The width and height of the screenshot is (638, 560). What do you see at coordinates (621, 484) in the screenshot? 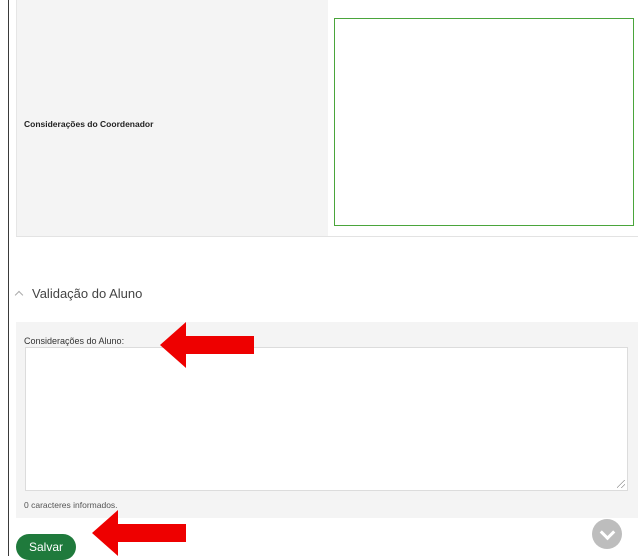
I see `resize-handle-icon` at bounding box center [621, 484].